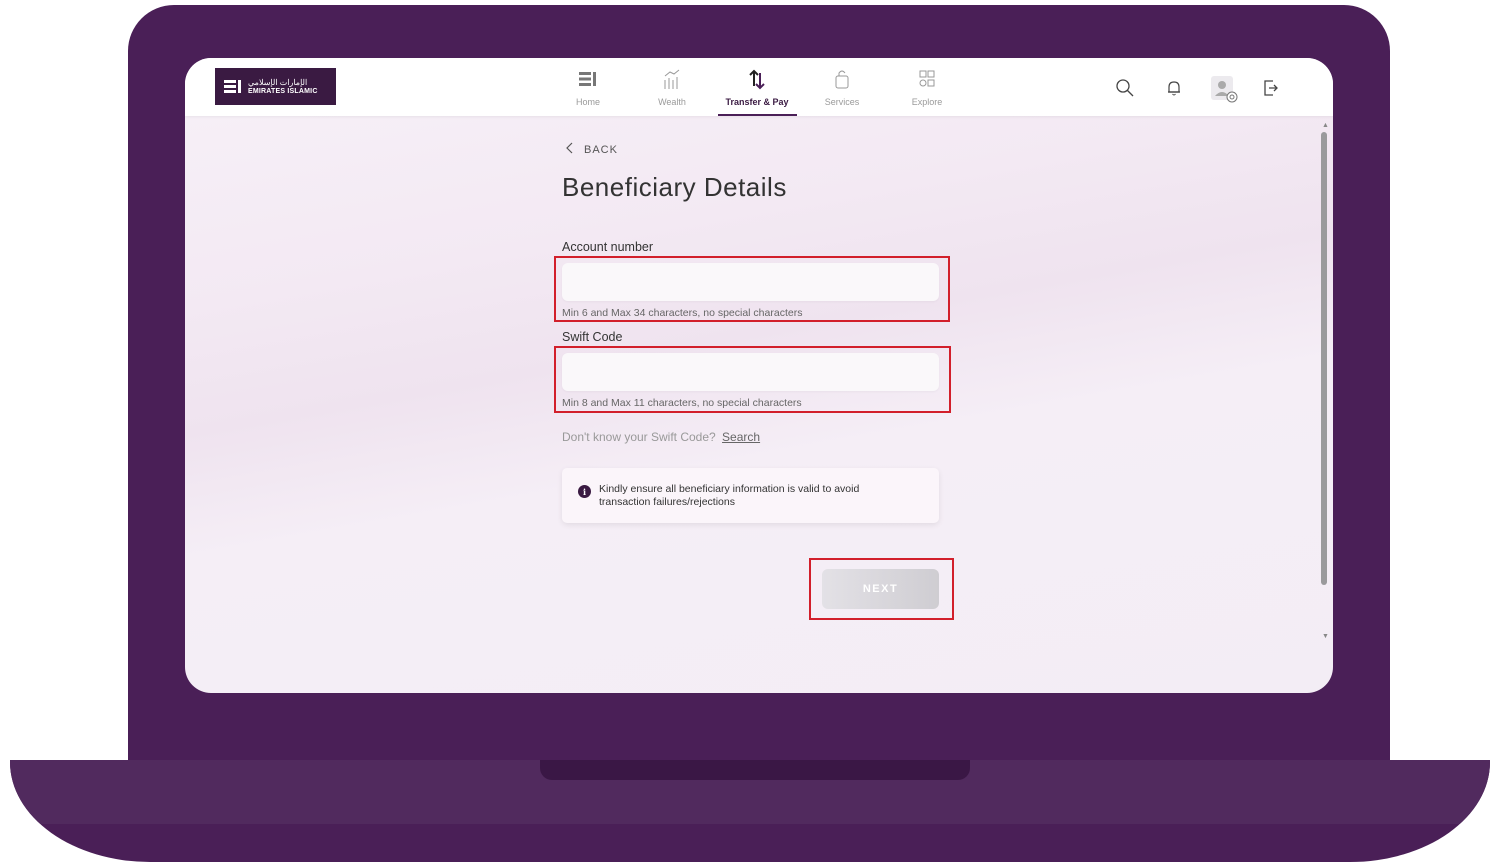 The image size is (1490, 862). I want to click on laptop-base, so click(750, 811).